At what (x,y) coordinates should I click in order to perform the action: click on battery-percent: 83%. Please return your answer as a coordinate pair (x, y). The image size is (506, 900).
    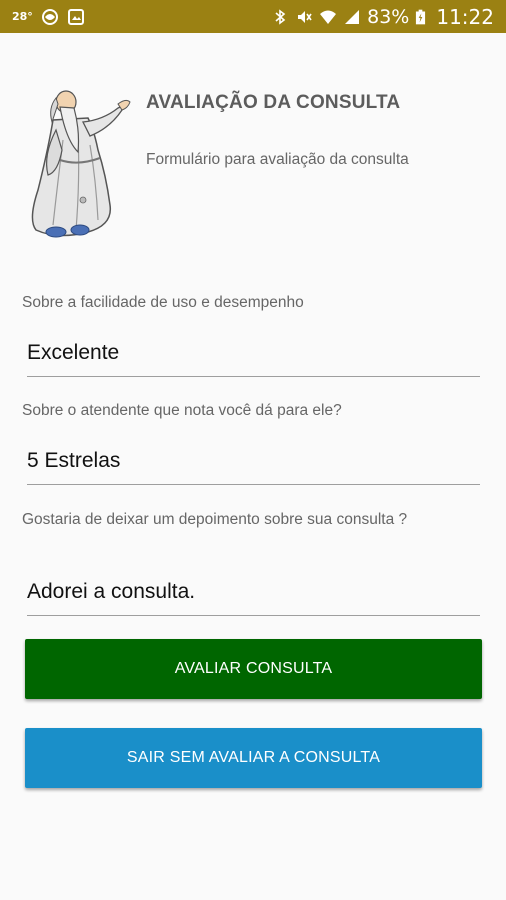
    Looking at the image, I should click on (388, 16).